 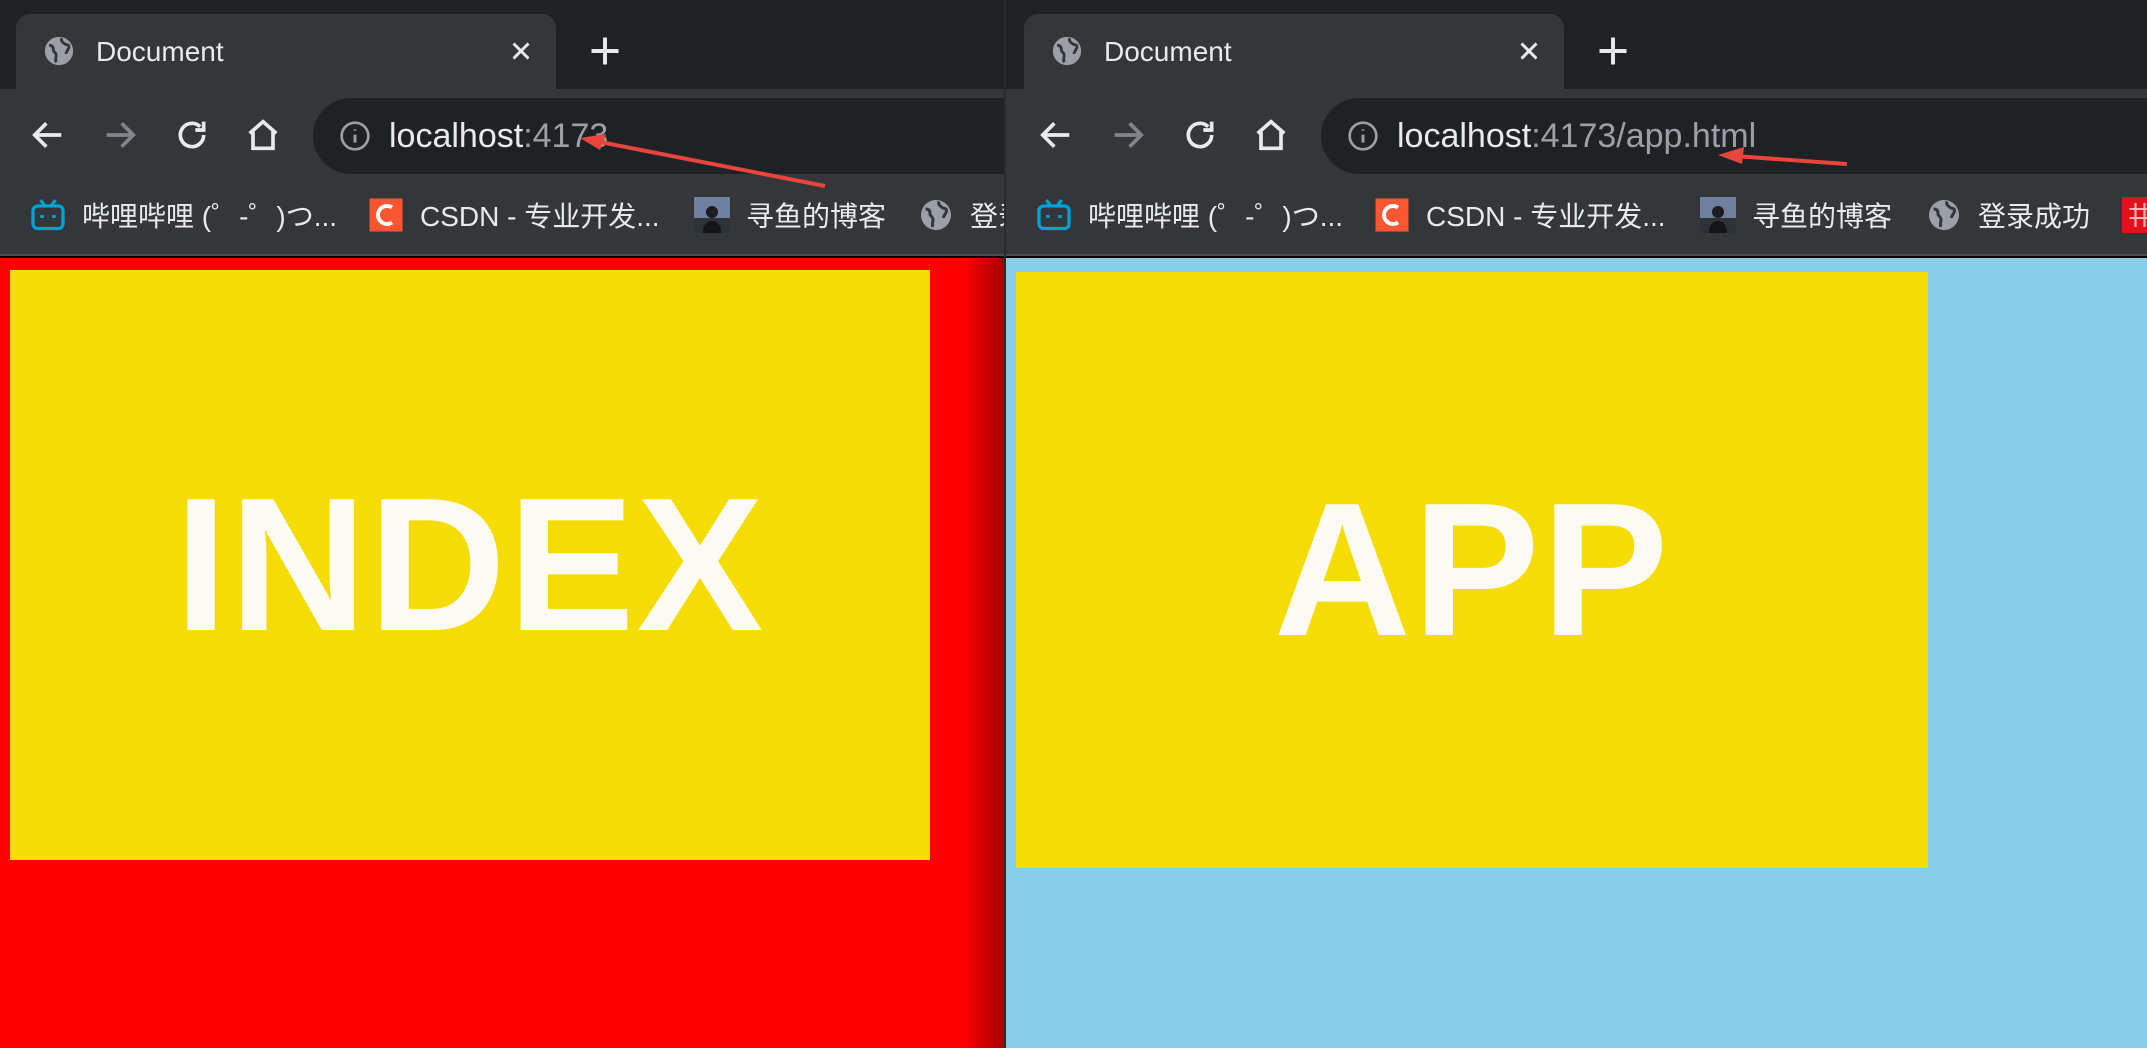 I want to click on panel-heading: INDEX, so click(x=470, y=565).